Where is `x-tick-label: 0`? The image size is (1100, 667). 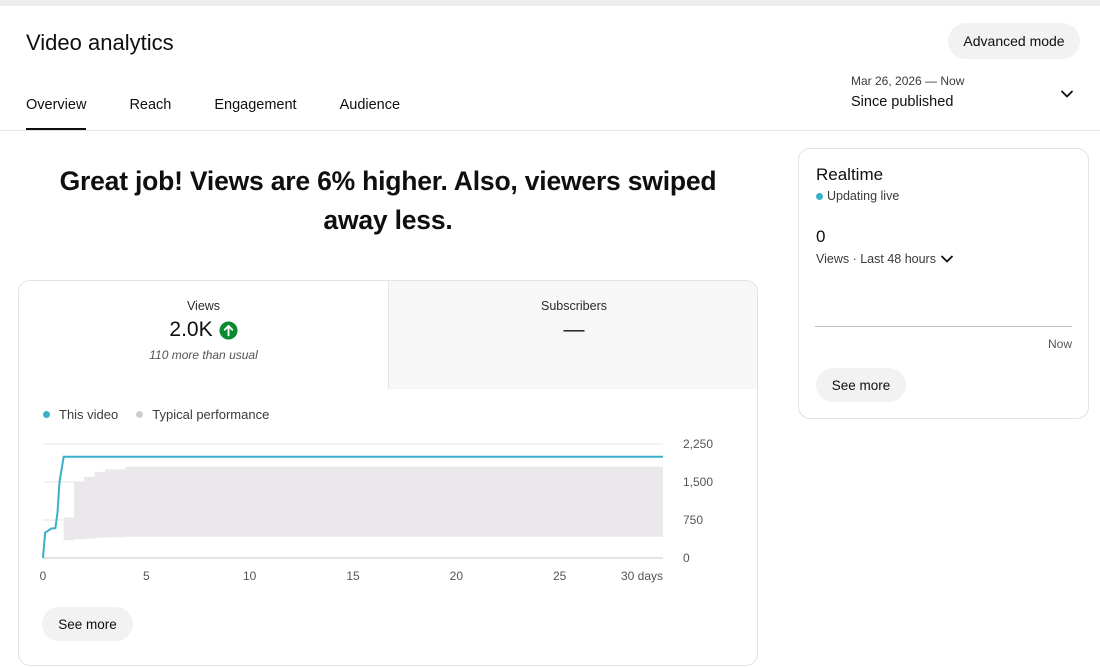 x-tick-label: 0 is located at coordinates (43, 576).